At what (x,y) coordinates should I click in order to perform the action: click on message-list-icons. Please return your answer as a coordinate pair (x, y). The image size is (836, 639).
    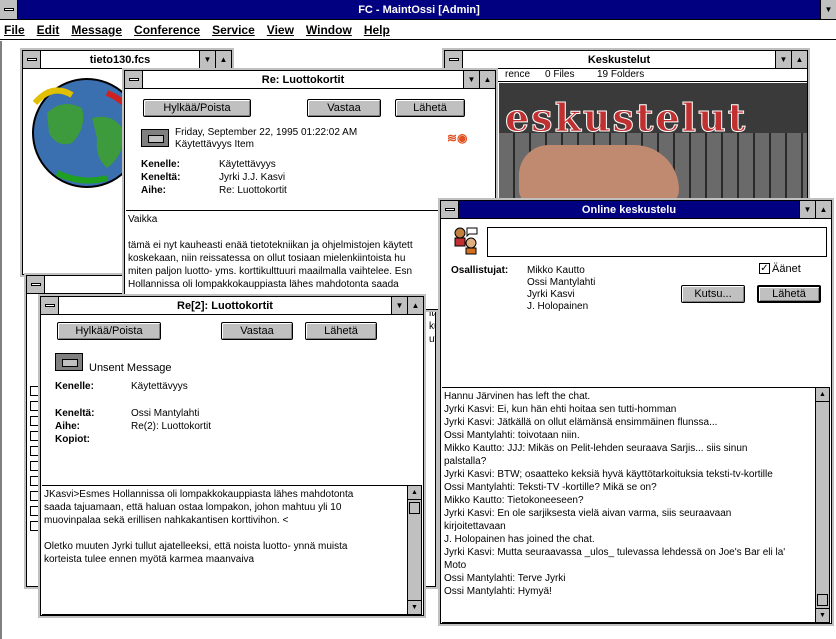
    Looking at the image, I should click on (35, 461).